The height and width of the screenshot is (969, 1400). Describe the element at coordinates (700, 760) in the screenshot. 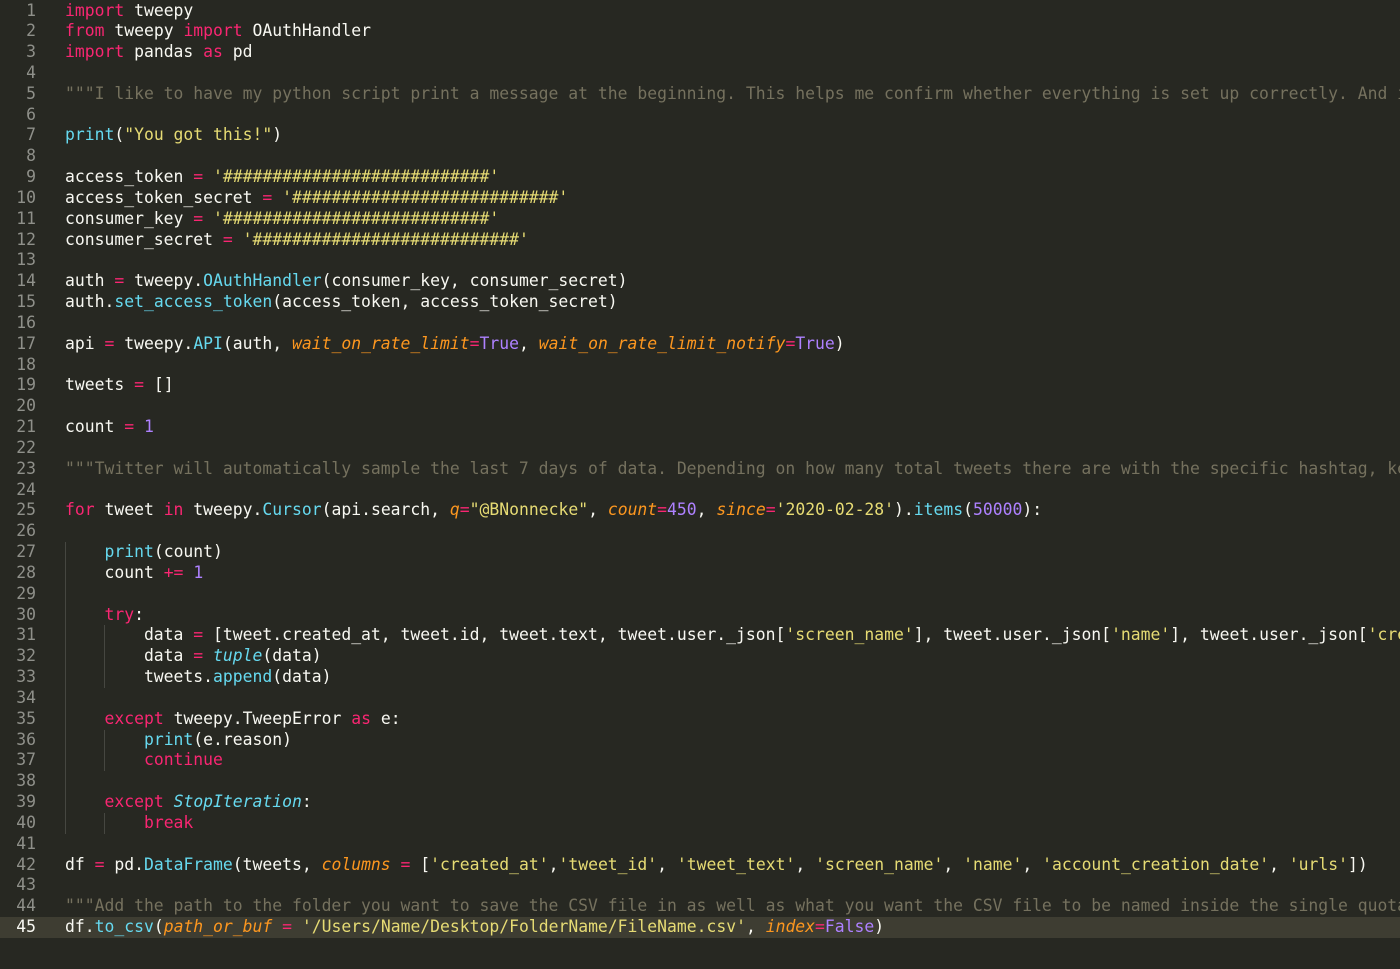

I see `code-line: 37 continue` at that location.